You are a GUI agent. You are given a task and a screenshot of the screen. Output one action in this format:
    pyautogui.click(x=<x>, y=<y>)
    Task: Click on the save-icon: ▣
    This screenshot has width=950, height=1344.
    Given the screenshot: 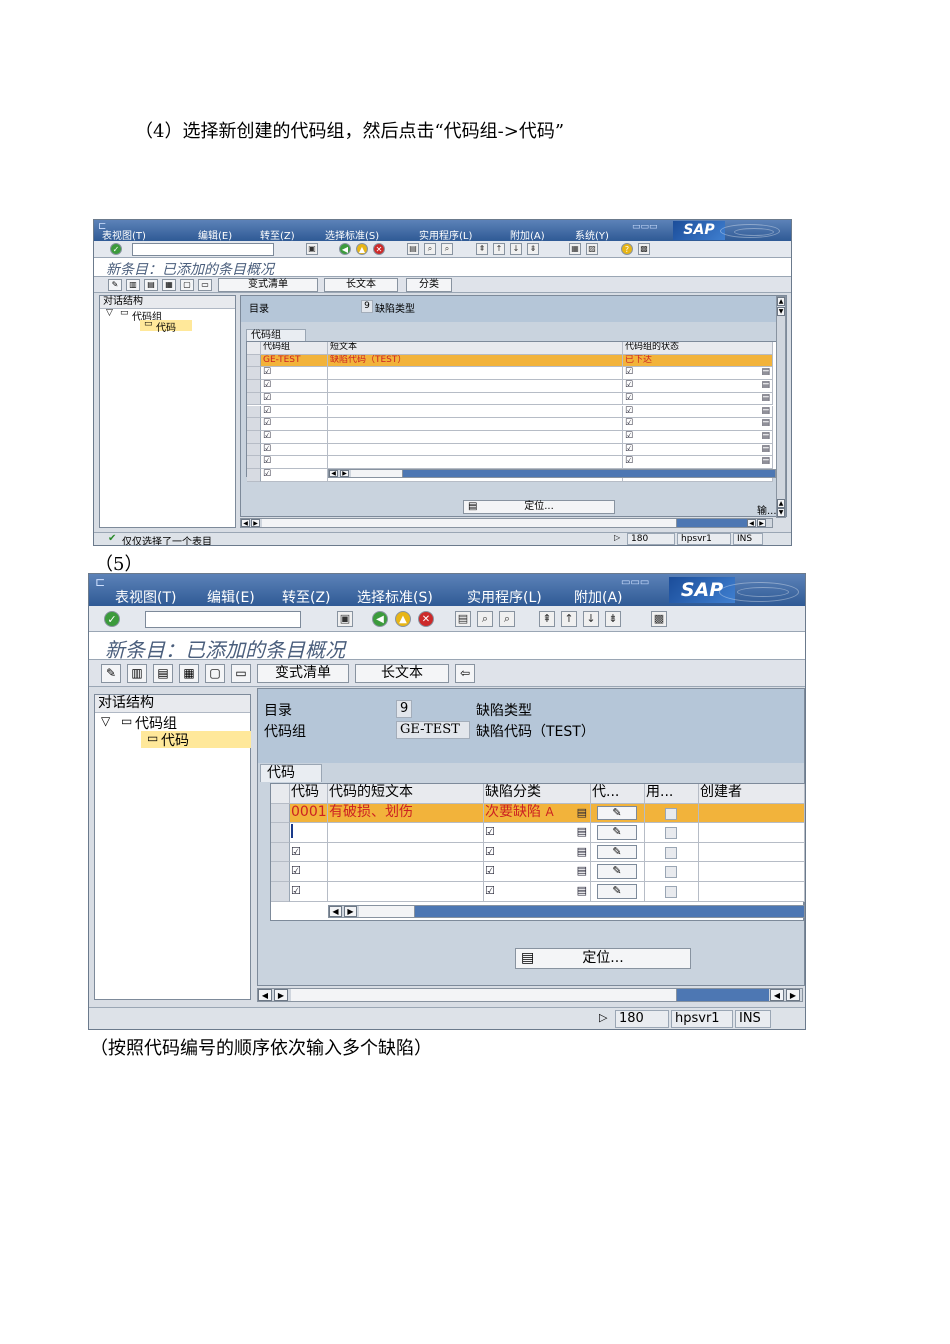 What is the action you would take?
    pyautogui.click(x=312, y=249)
    